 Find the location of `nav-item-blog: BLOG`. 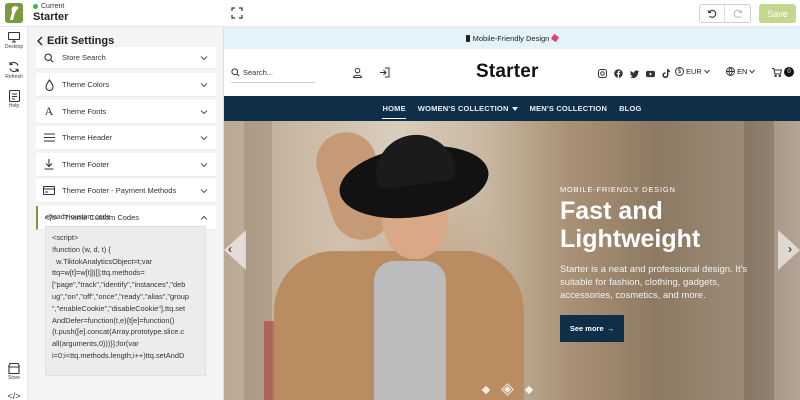

nav-item-blog: BLOG is located at coordinates (630, 108).